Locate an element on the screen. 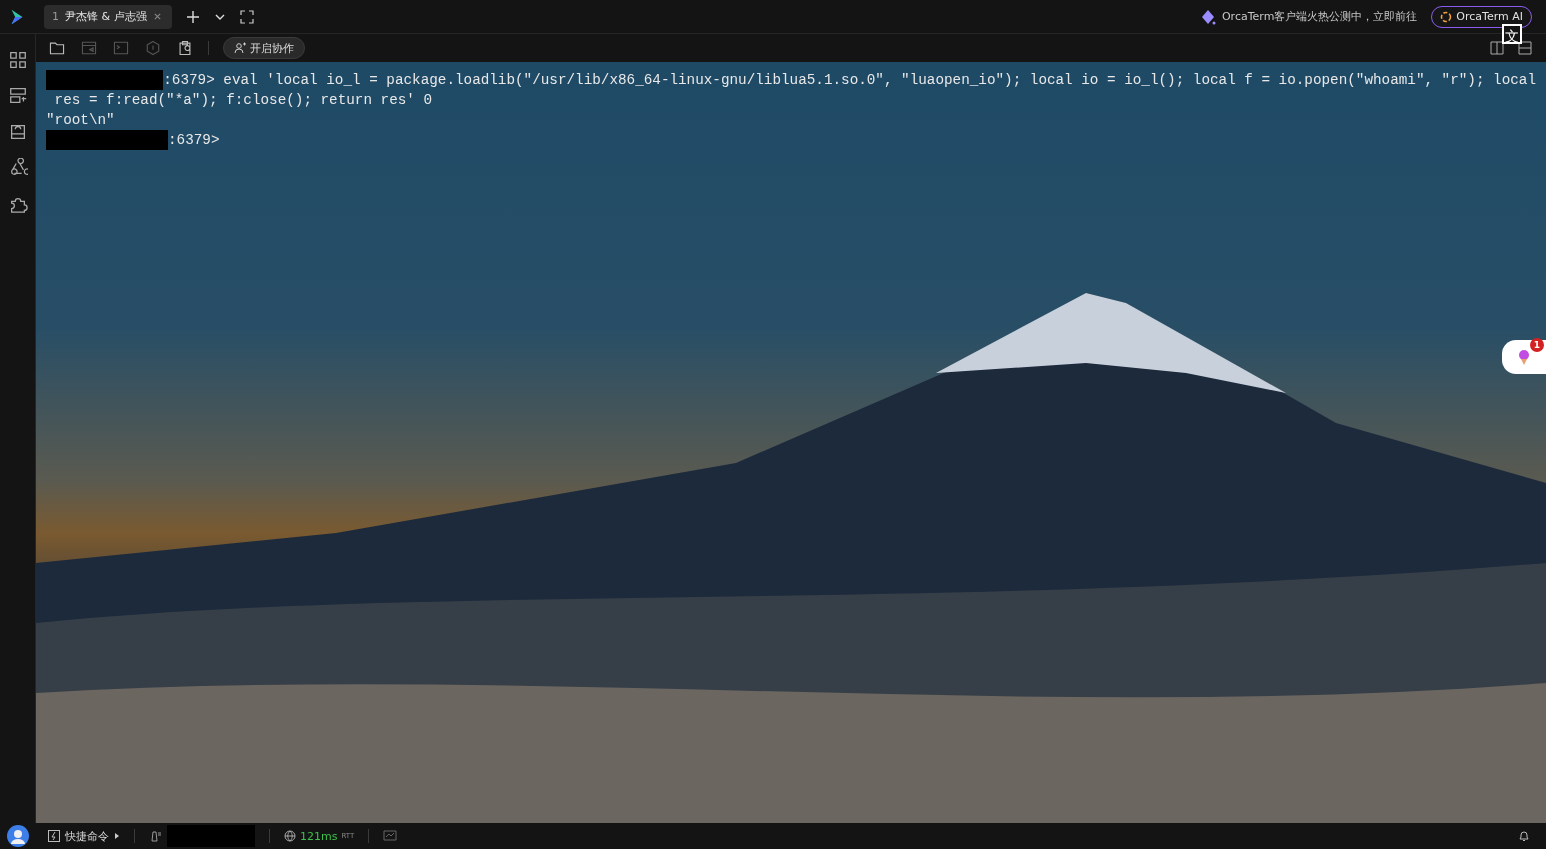  latency-value: 121ms is located at coordinates (319, 836).